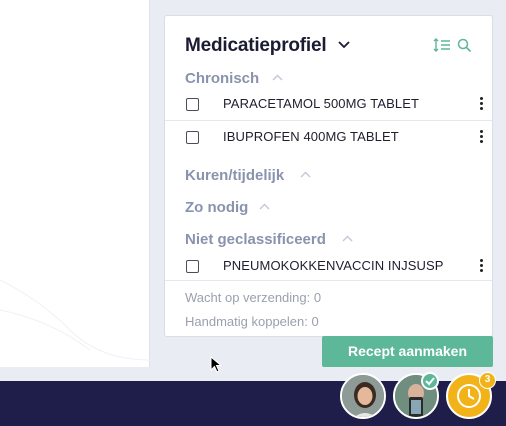 The height and width of the screenshot is (426, 506). What do you see at coordinates (344, 45) in the screenshot?
I see `chevron-down-icon` at bounding box center [344, 45].